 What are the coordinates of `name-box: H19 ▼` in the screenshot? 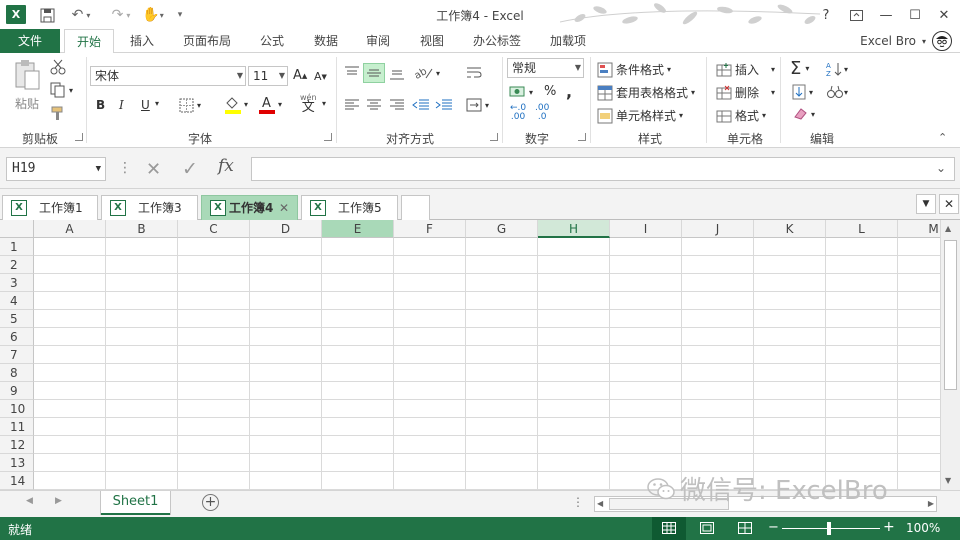 It's located at (56, 169).